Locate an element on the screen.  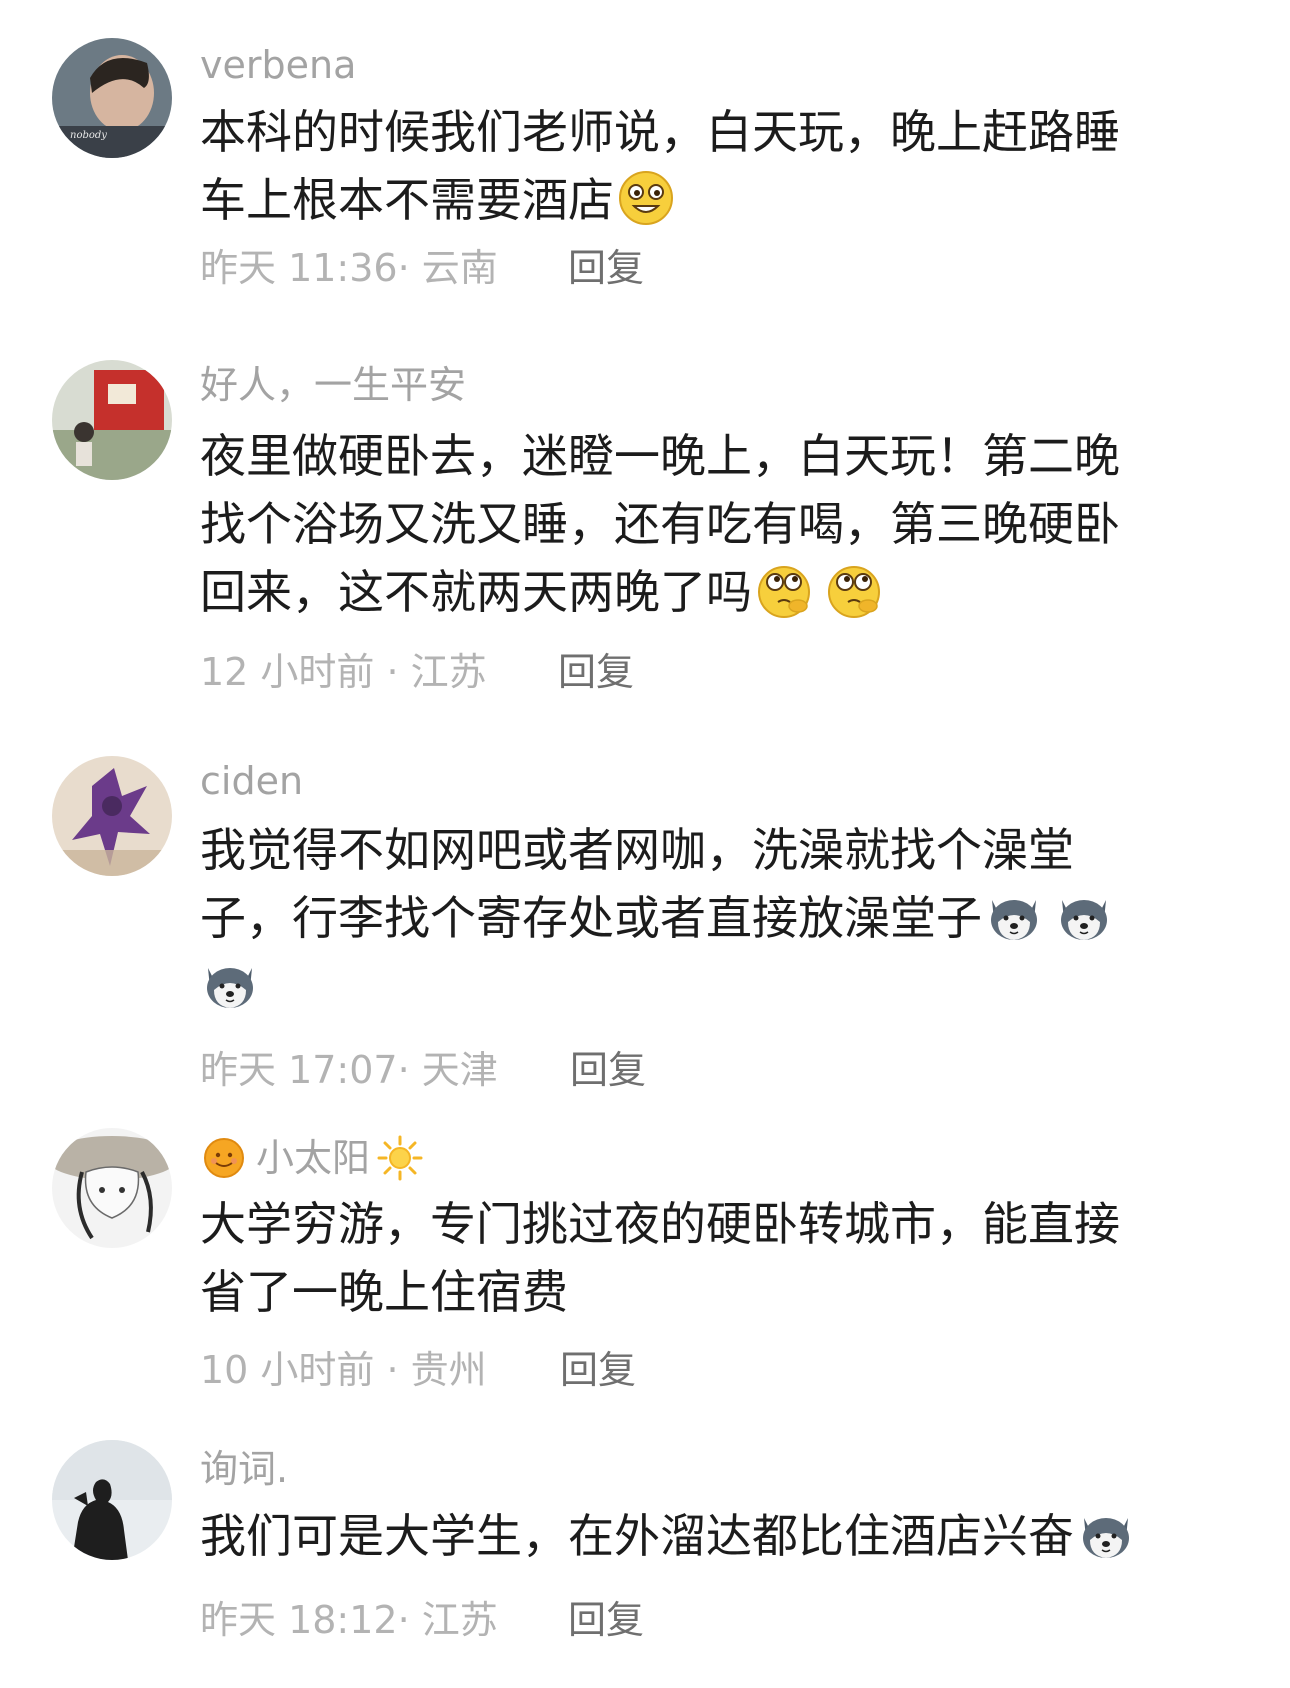
username-text: 小太阳 is located at coordinates (313, 1158).